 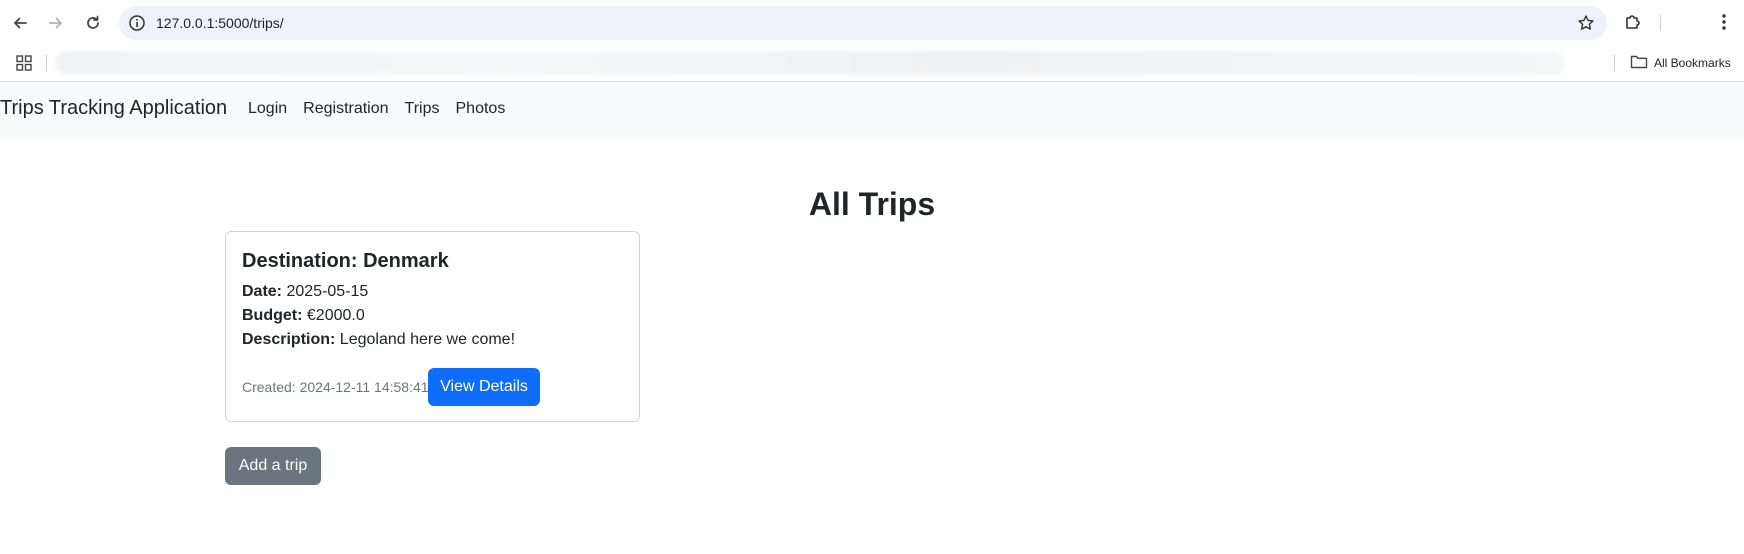 What do you see at coordinates (273, 466) in the screenshot?
I see `add-trip-button: Add a trip` at bounding box center [273, 466].